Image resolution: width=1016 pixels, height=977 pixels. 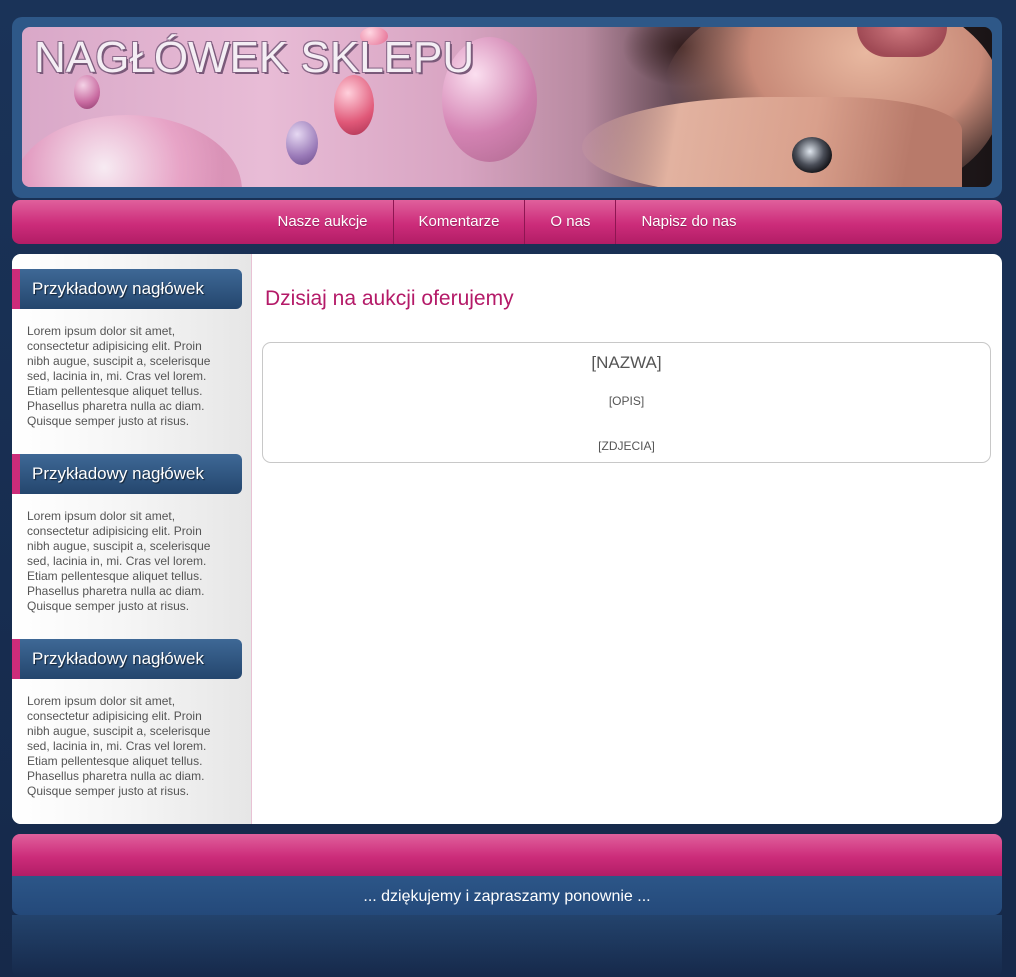 I want to click on nav-item-comments: Komentarze, so click(x=458, y=222).